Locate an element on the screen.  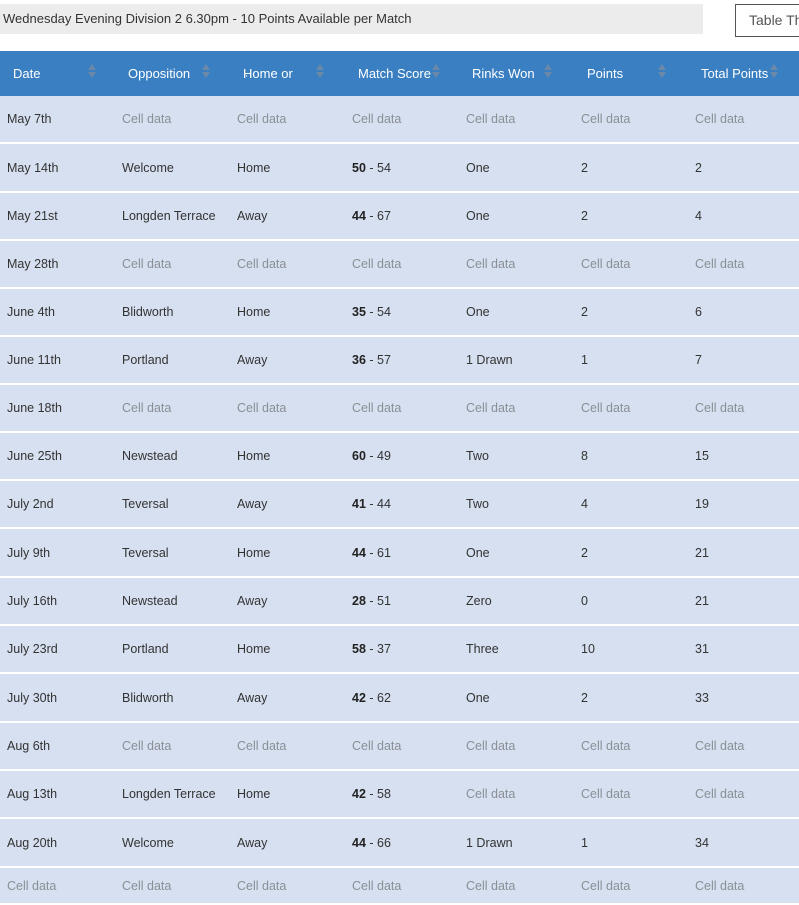
away-score: - 66 is located at coordinates (380, 842).